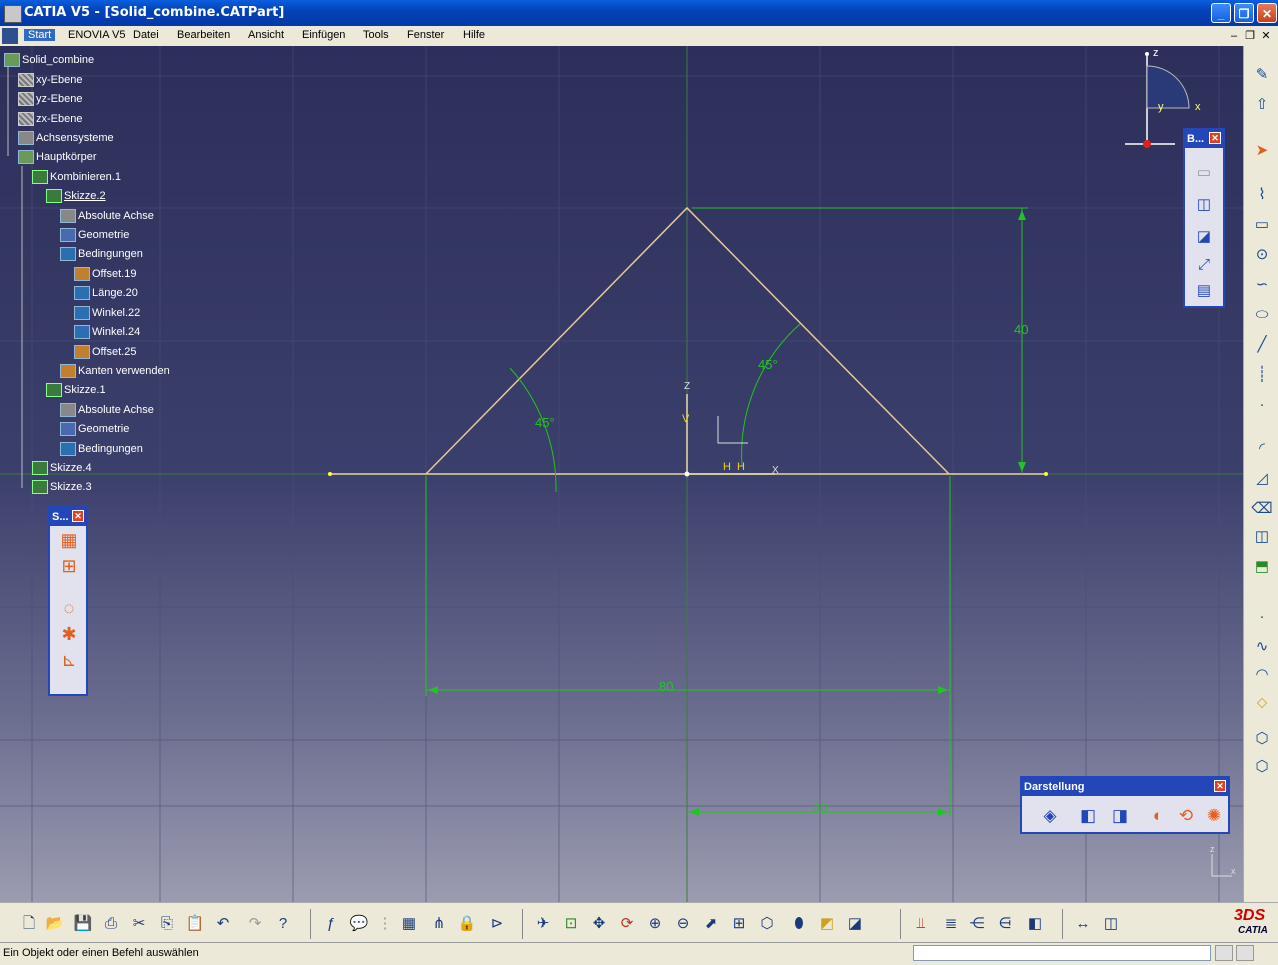 Image resolution: width=1278 pixels, height=965 pixels. Describe the element at coordinates (599, 924) in the screenshot. I see `pan-icon: ✥` at that location.